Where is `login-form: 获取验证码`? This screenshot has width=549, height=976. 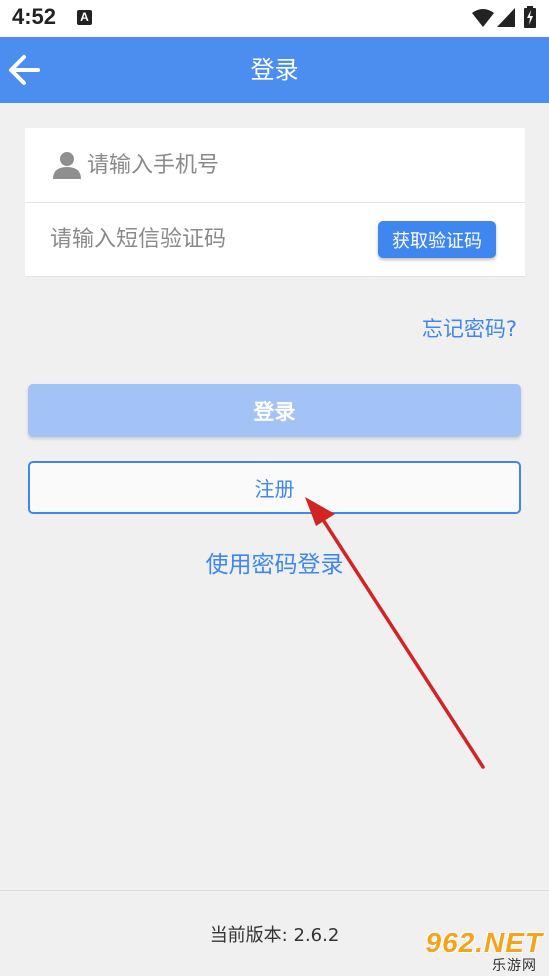 login-form: 获取验证码 is located at coordinates (275, 202).